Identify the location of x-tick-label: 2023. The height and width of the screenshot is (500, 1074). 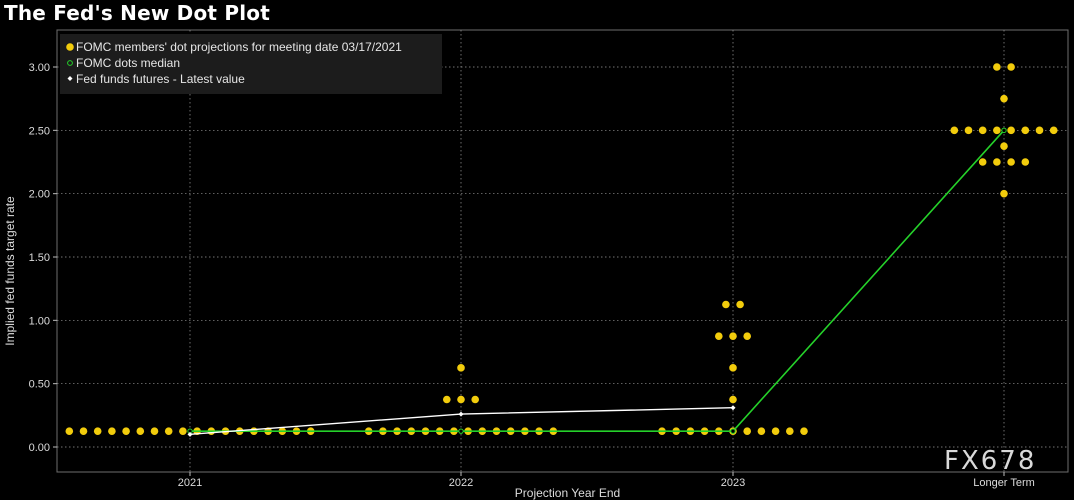
(733, 483).